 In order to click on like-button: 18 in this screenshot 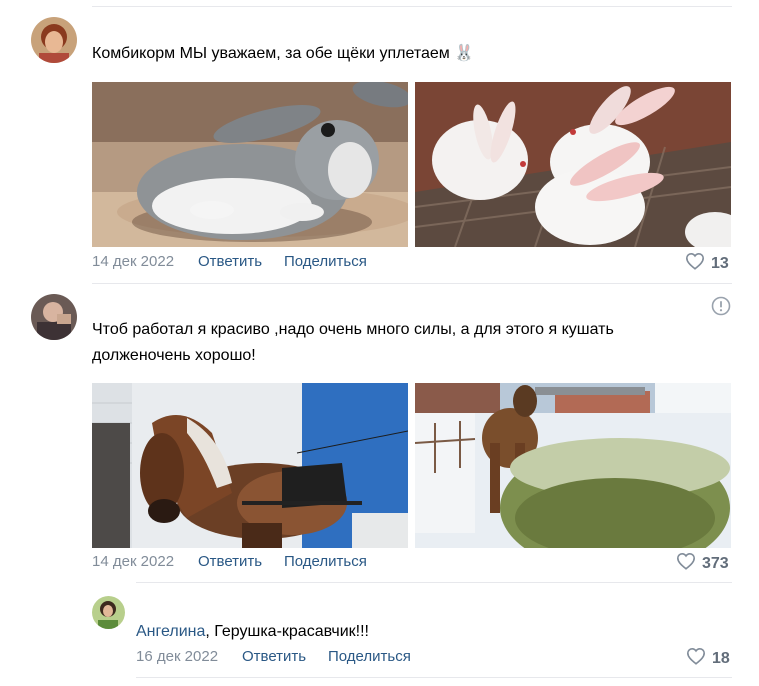, I will do `click(708, 658)`.